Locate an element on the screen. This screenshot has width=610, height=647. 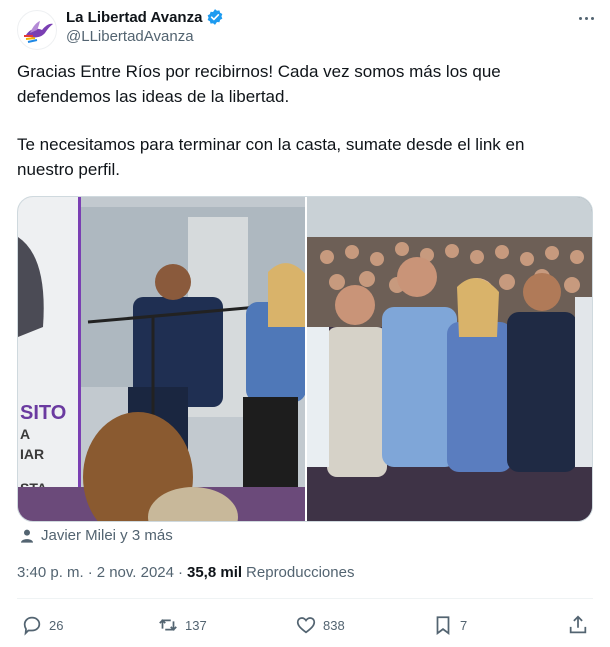
verified-badge-icon is located at coordinates (215, 17).